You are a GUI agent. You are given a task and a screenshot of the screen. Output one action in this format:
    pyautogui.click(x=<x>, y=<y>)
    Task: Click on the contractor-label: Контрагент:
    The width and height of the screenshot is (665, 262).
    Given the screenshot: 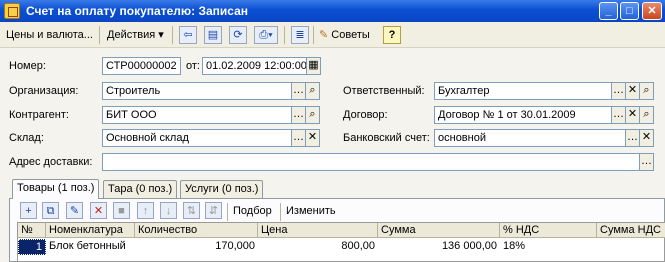 What is the action you would take?
    pyautogui.click(x=39, y=115)
    